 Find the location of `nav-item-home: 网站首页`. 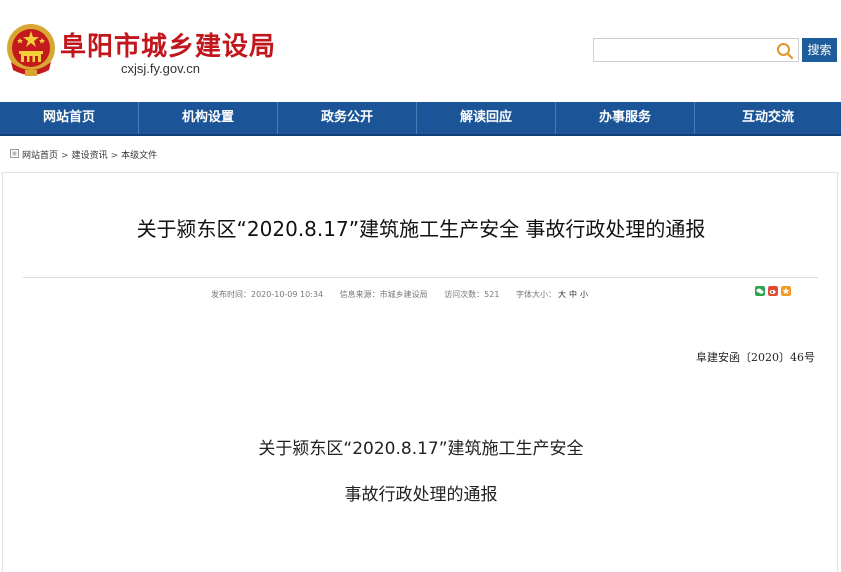

nav-item-home: 网站首页 is located at coordinates (69, 118).